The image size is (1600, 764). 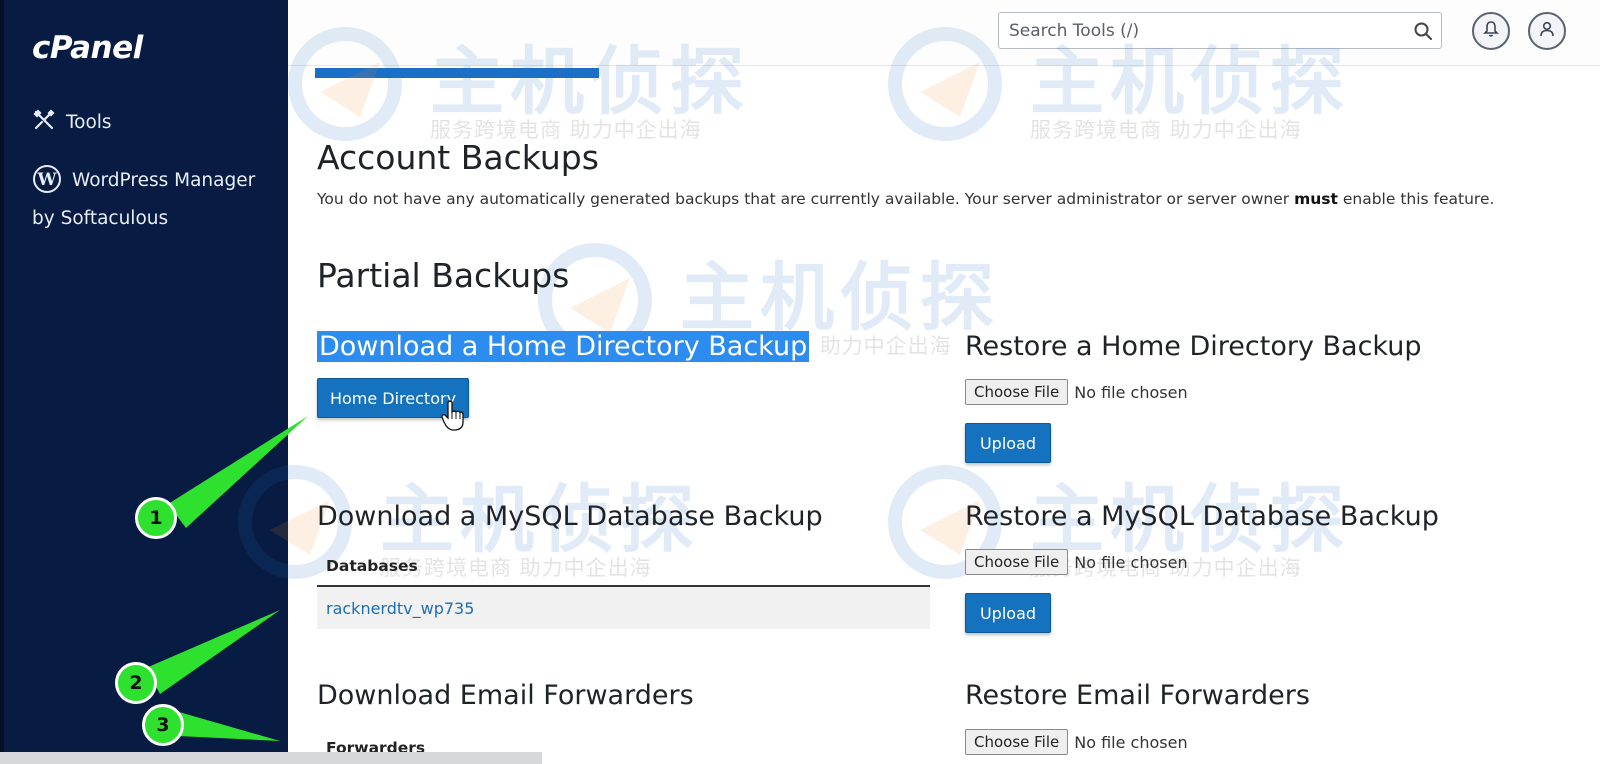 I want to click on annotation-badge-2: 2, so click(x=136, y=683).